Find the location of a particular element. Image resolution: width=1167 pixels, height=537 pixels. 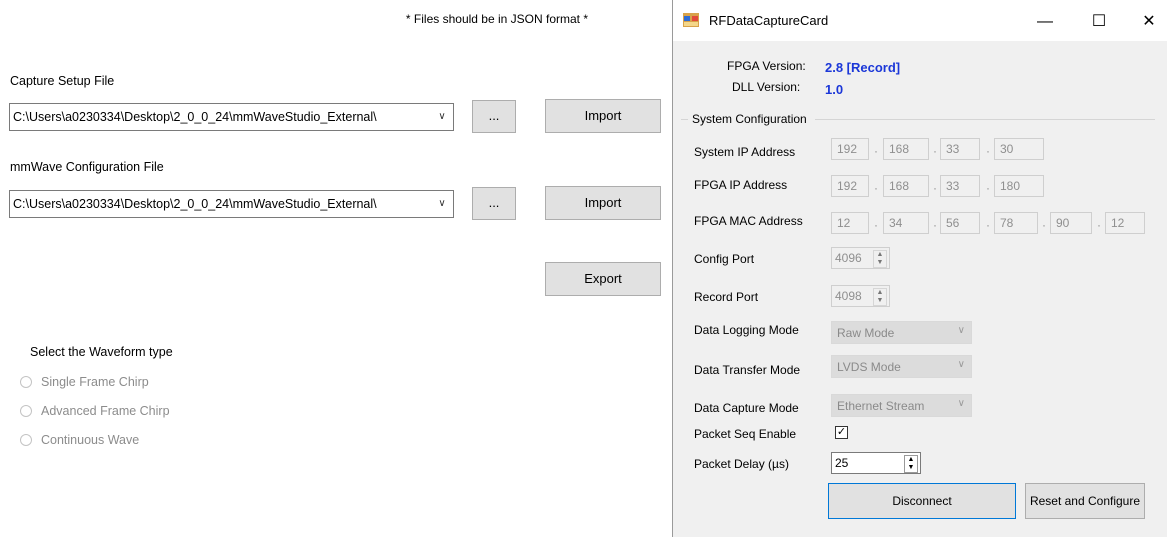

data-logging-mode-label: Data Logging Mode is located at coordinates (746, 330).